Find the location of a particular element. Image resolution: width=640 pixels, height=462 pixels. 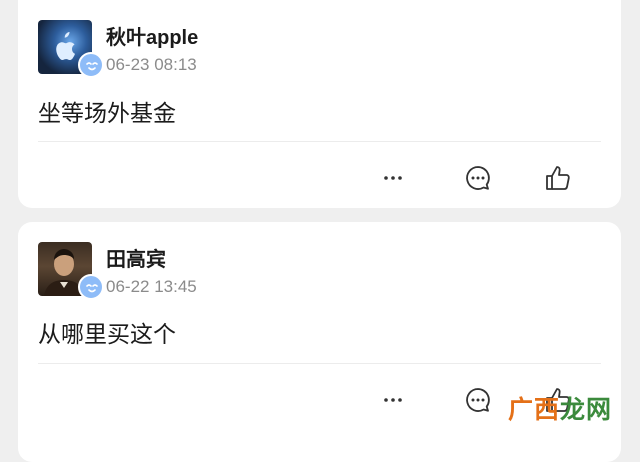

watermark: 广西龙网 is located at coordinates (560, 408).